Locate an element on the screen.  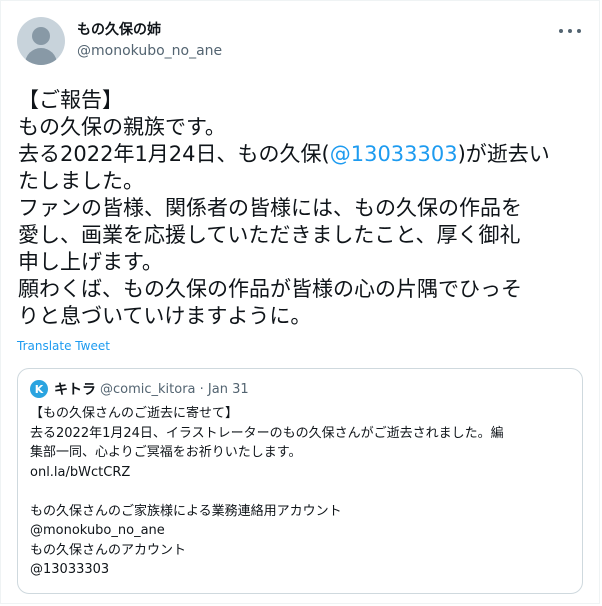
quoted-text-line: 集部一同、心よりご冥福をお祈りいたします。 is located at coordinates (166, 452).